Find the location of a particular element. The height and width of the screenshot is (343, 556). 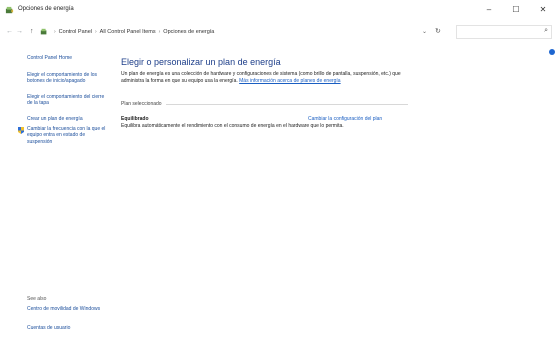

minimize-button: – is located at coordinates (489, 10).